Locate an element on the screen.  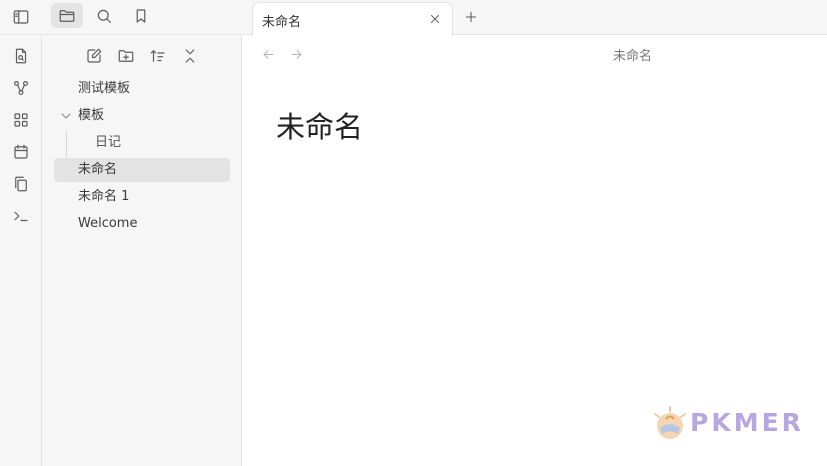
search-icon is located at coordinates (104, 16).